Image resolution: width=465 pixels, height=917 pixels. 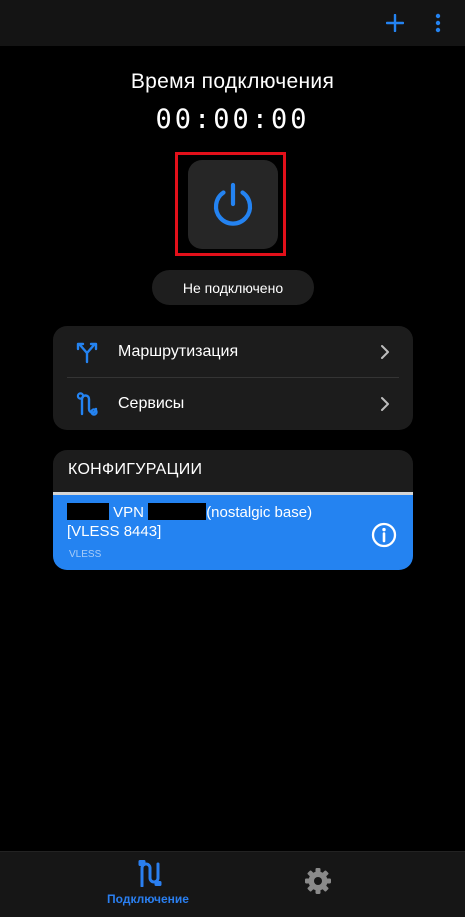 What do you see at coordinates (150, 873) in the screenshot?
I see `connection-icon` at bounding box center [150, 873].